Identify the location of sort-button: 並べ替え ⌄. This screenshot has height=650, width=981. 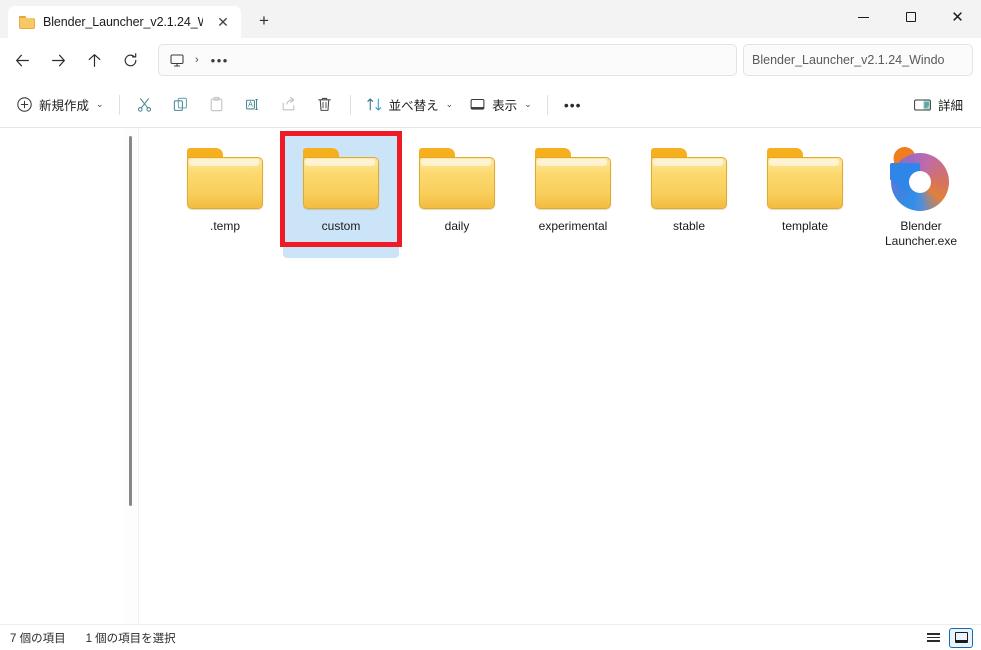
(410, 105).